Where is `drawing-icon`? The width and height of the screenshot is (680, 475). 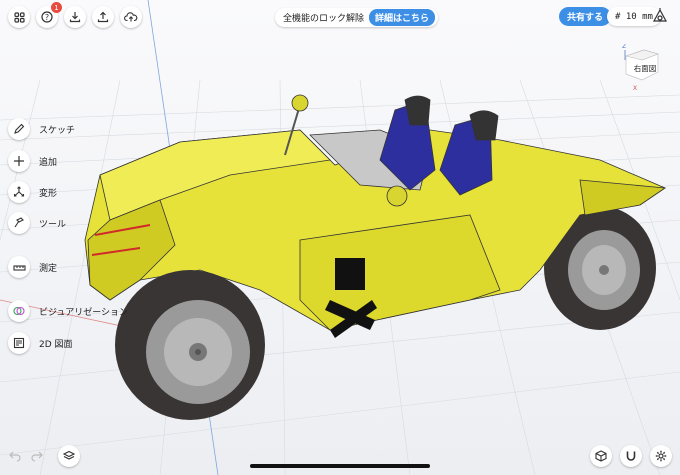 drawing-icon is located at coordinates (19, 343).